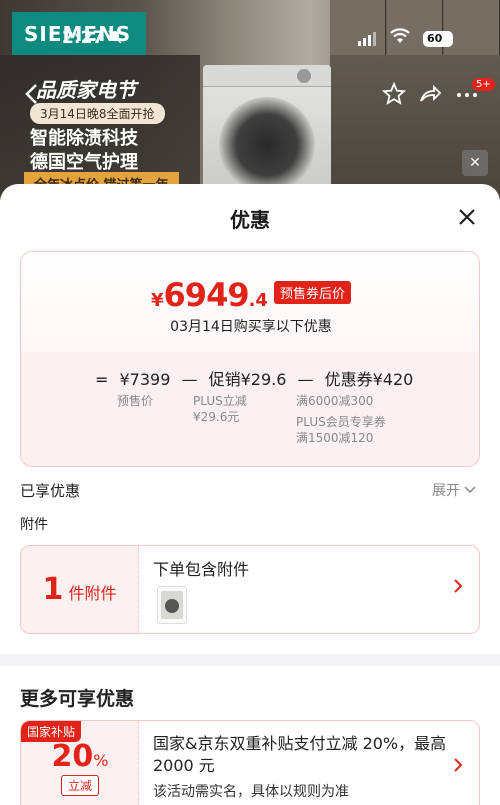 This screenshot has width=500, height=805. Describe the element at coordinates (250, 660) in the screenshot. I see `section-divider` at that location.